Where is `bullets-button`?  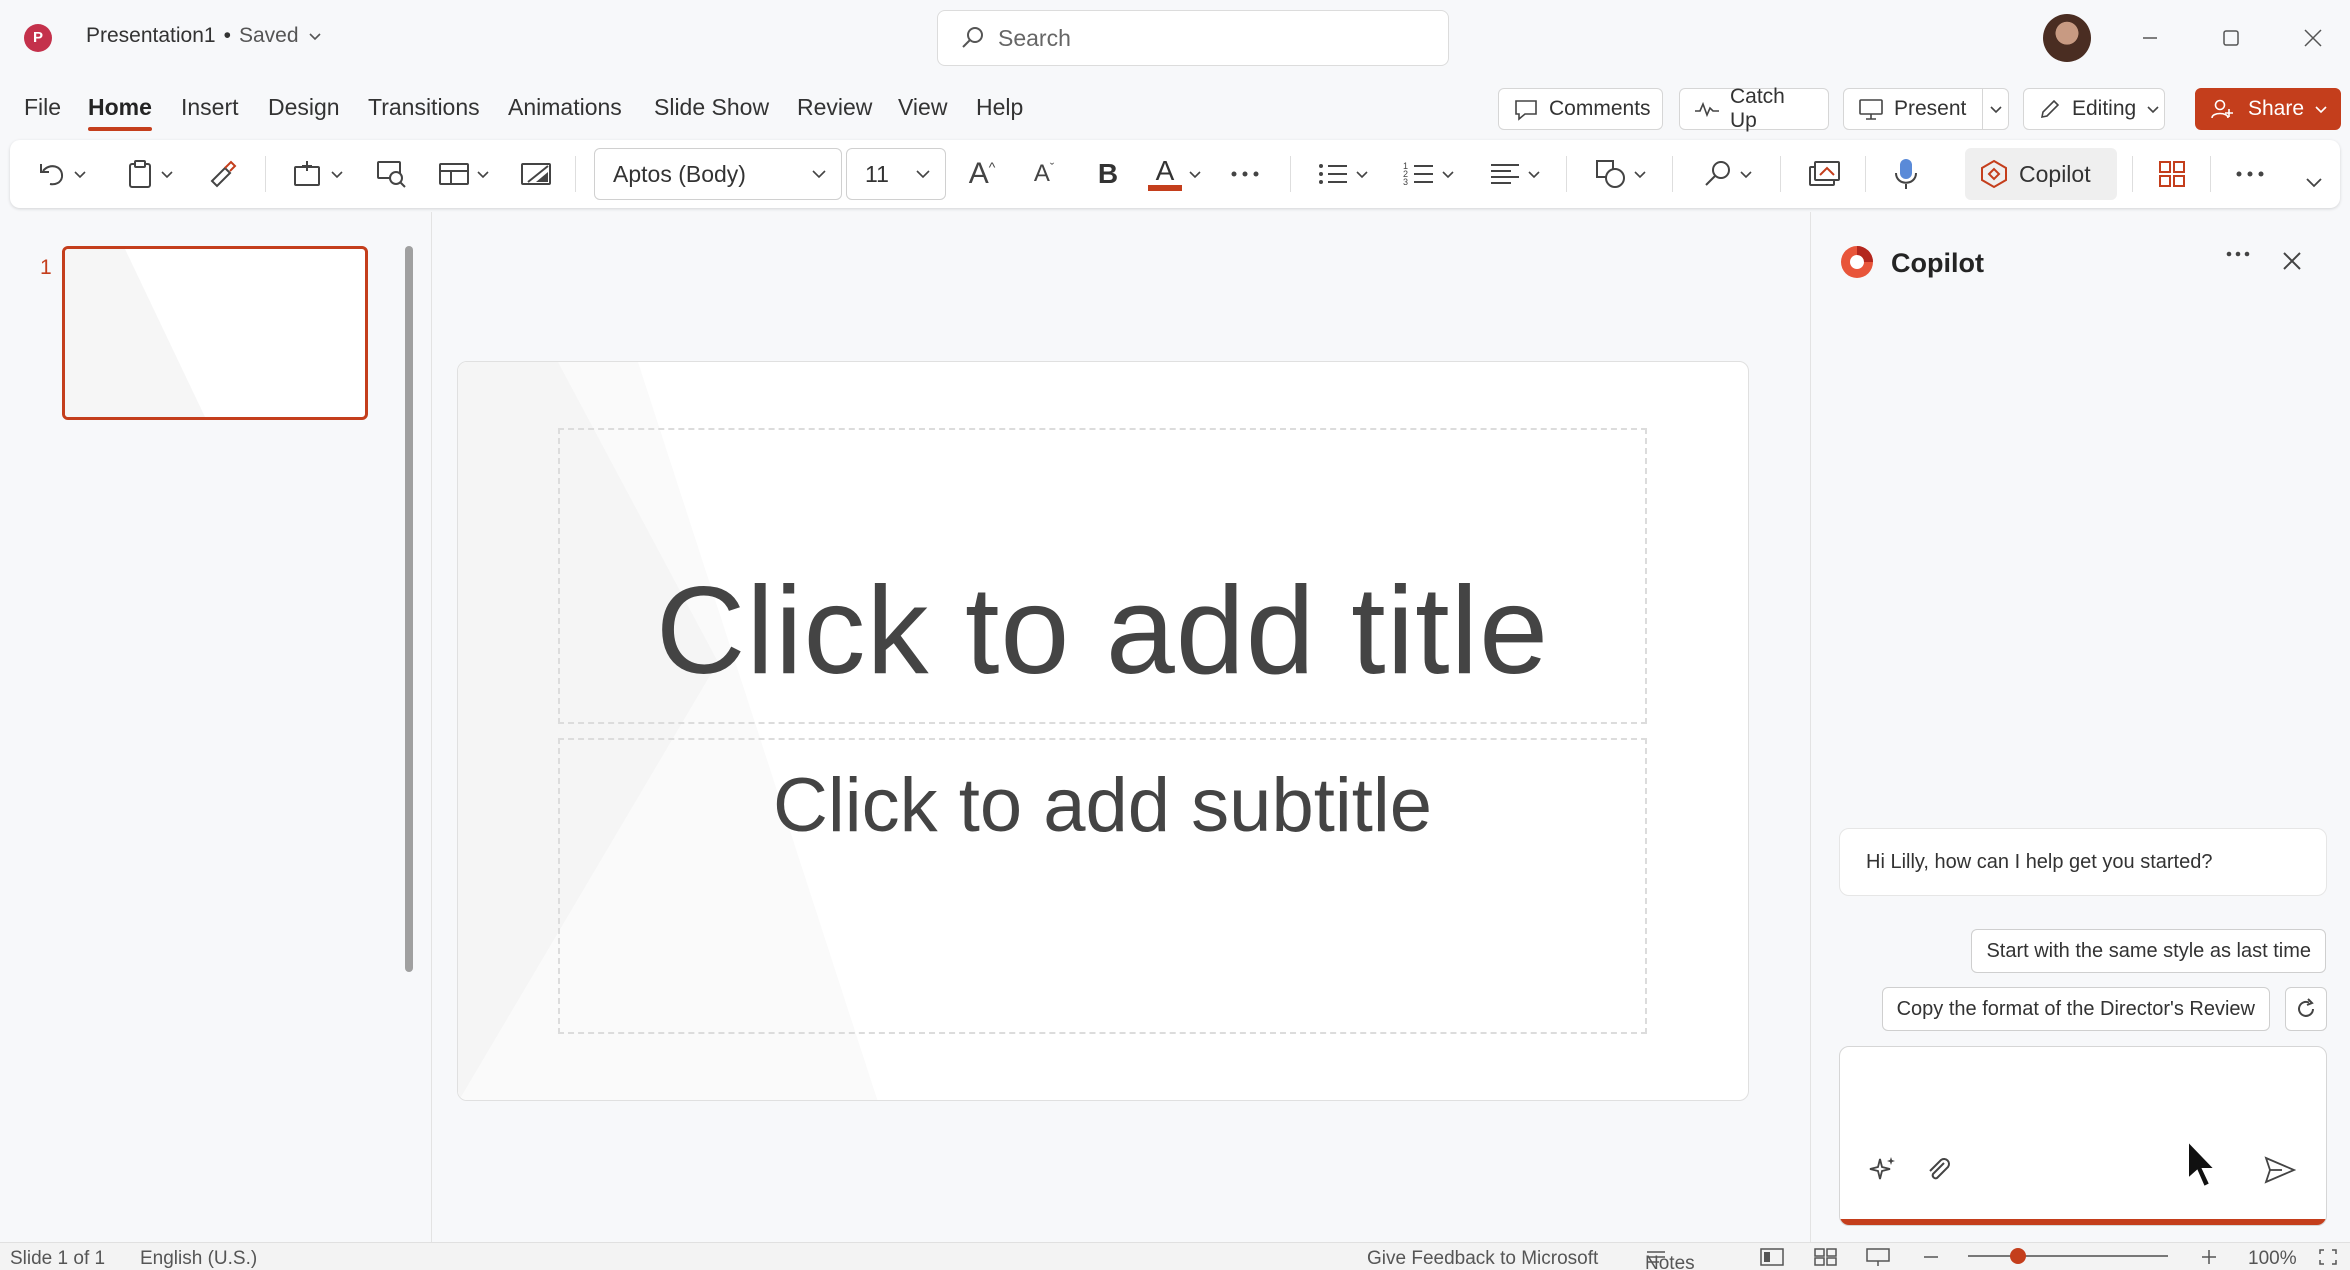 bullets-button is located at coordinates (1343, 174).